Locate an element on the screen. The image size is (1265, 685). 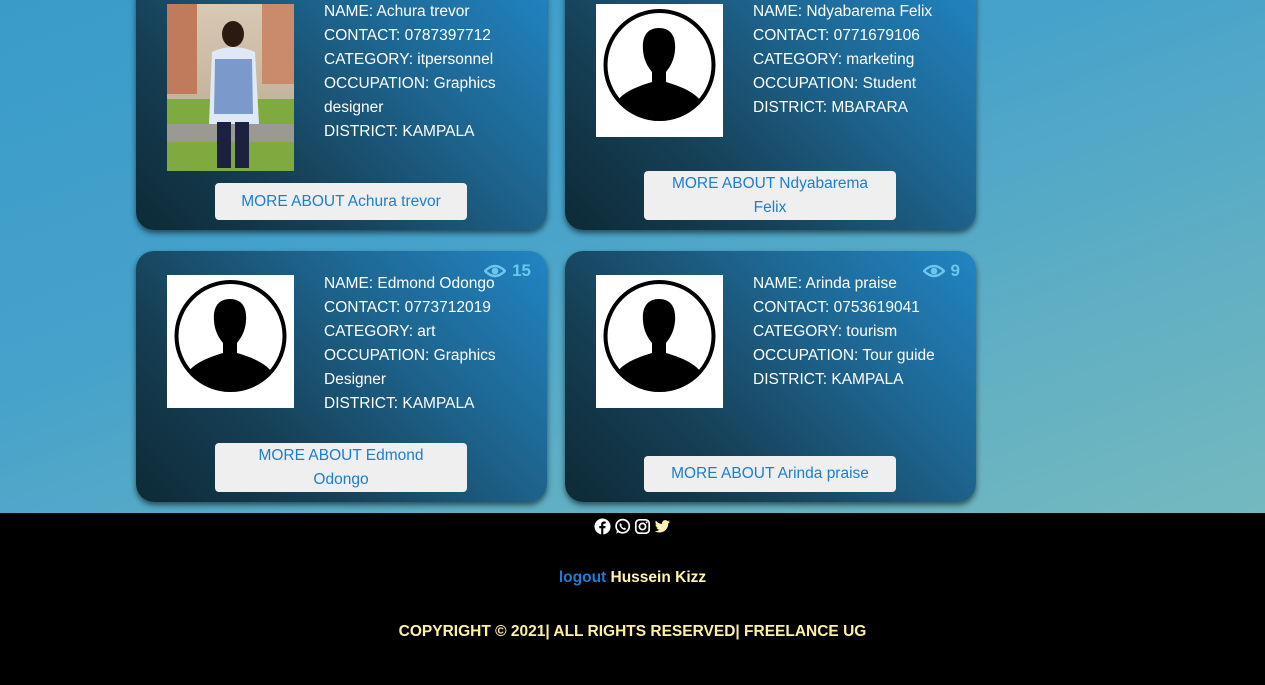
profile-occupation: OCCUPATION: Tour guide is located at coordinates (844, 355).